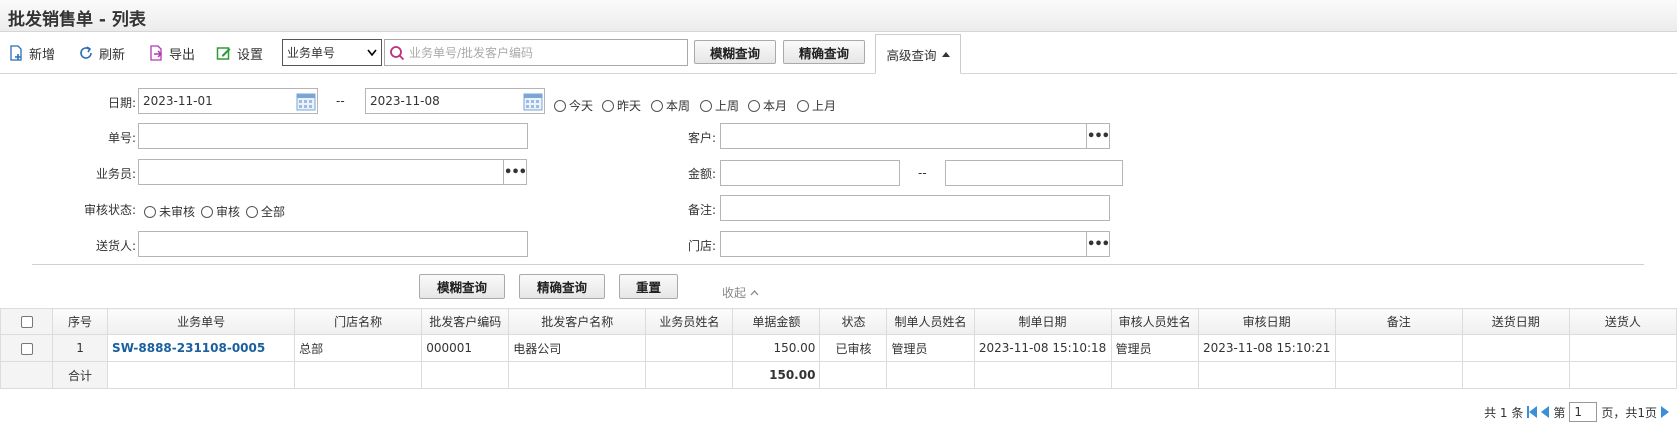 This screenshot has width=1677, height=429. What do you see at coordinates (1098, 136) in the screenshot?
I see `customer-picker-button: •••` at bounding box center [1098, 136].